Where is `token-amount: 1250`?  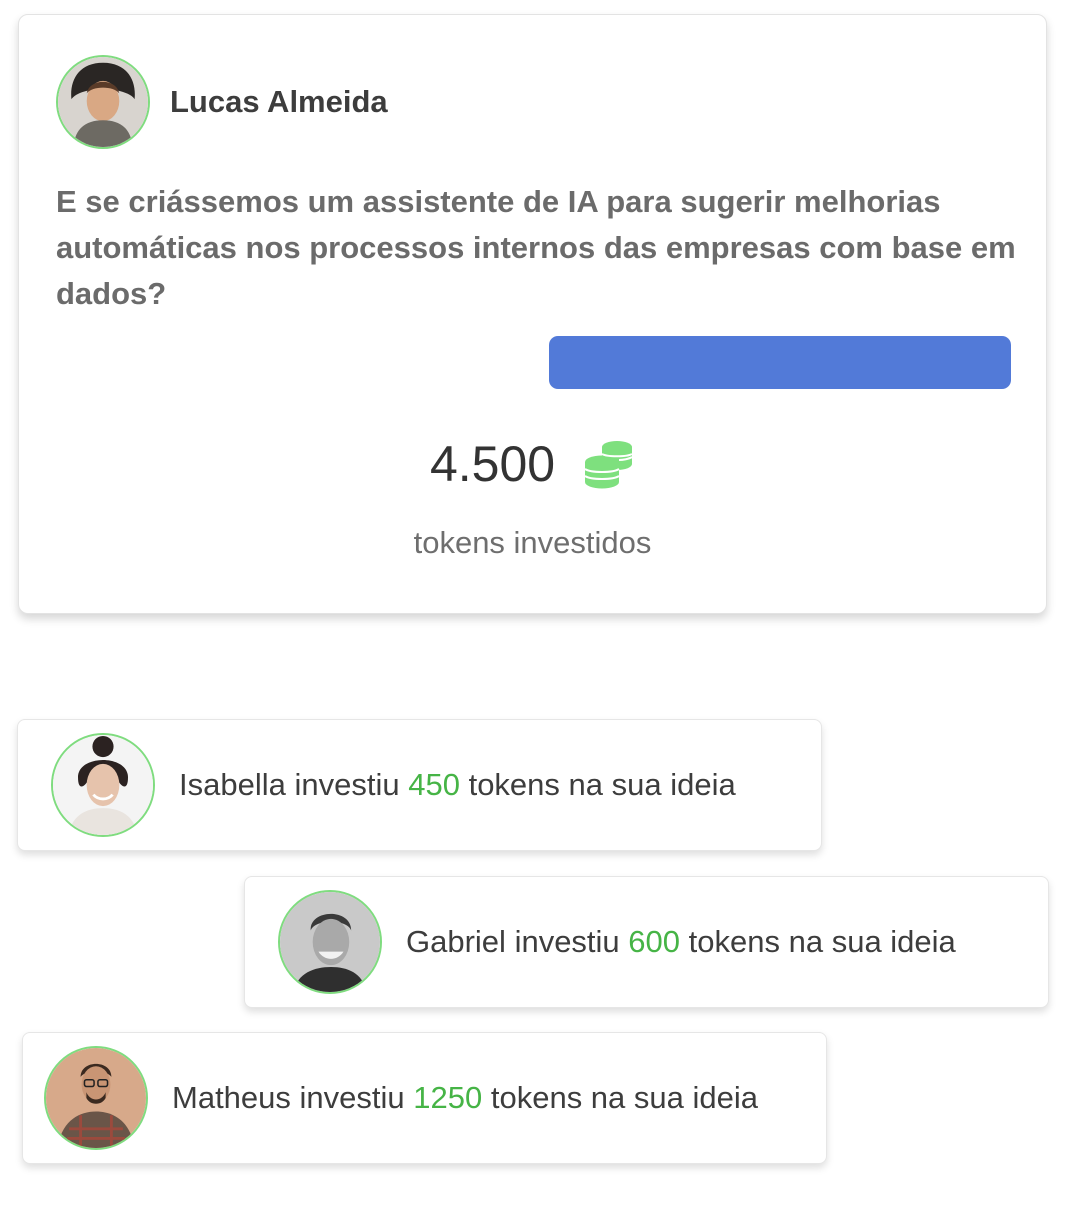 token-amount: 1250 is located at coordinates (448, 1097).